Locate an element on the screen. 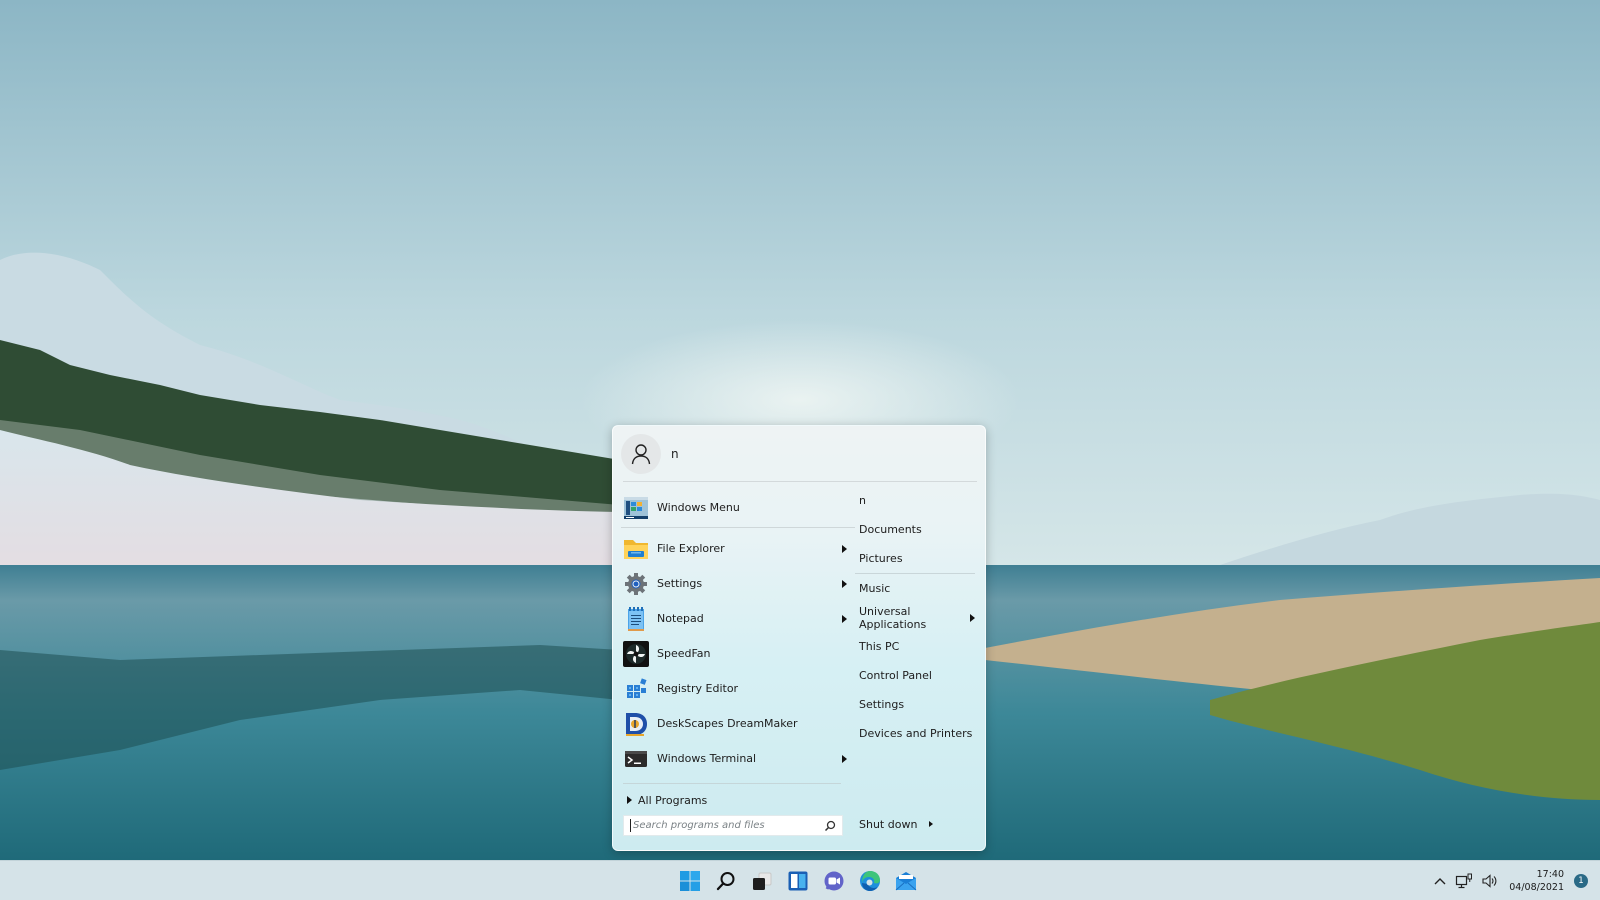 Image resolution: width=1600 pixels, height=900 pixels. user-icon is located at coordinates (641, 454).